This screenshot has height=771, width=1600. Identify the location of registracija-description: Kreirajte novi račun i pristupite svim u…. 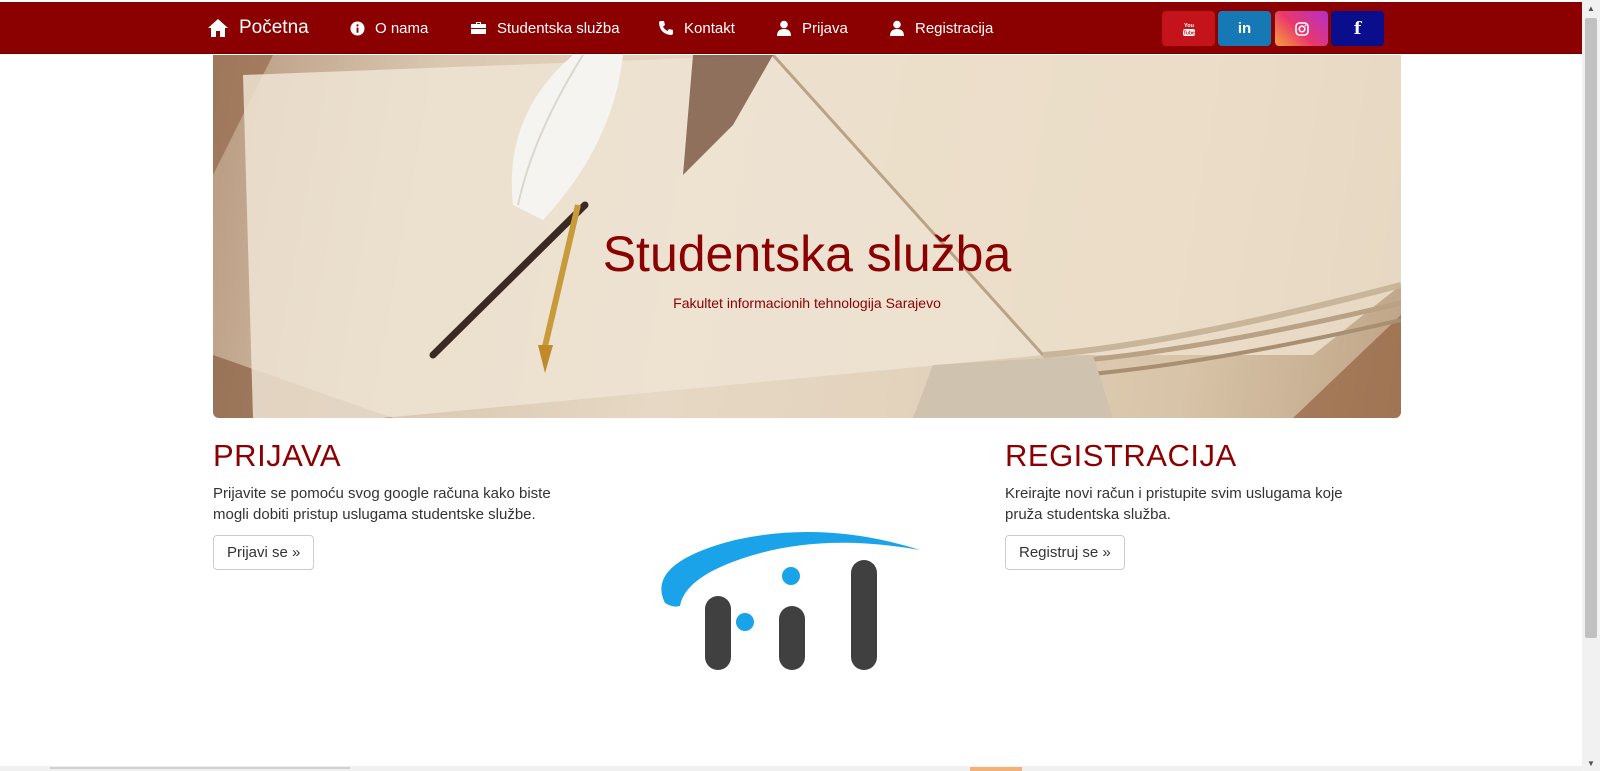
(1174, 504).